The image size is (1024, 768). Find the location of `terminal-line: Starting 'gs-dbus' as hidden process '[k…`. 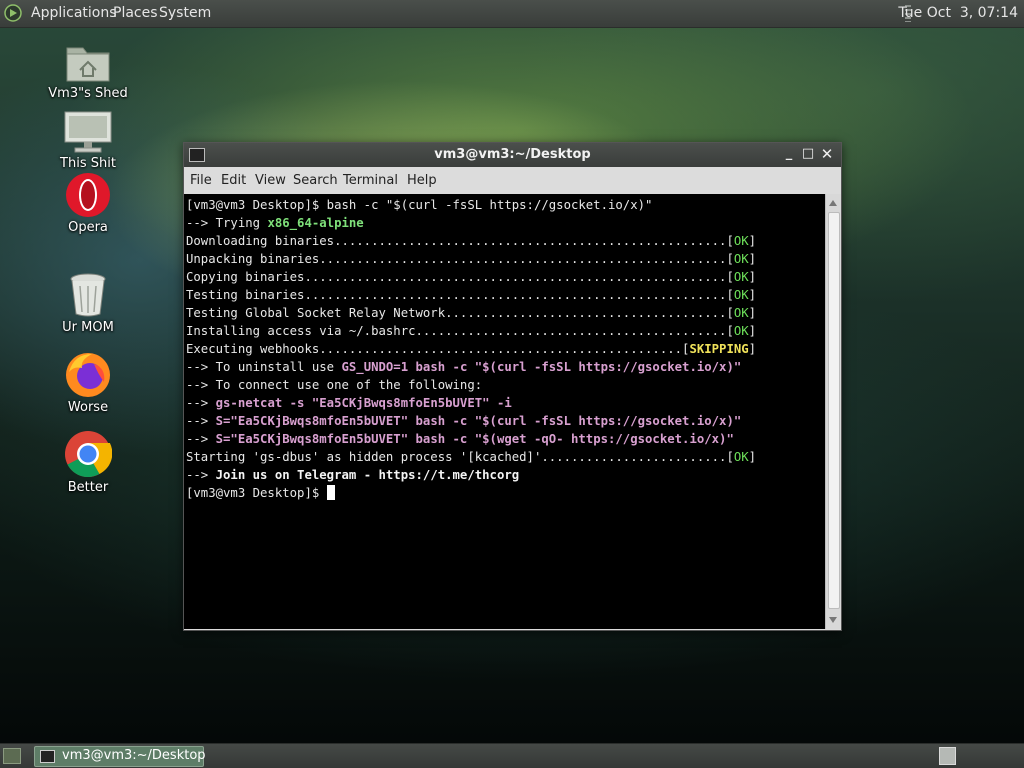

terminal-line: Starting 'gs-dbus' as hidden process '[k… is located at coordinates (471, 457).